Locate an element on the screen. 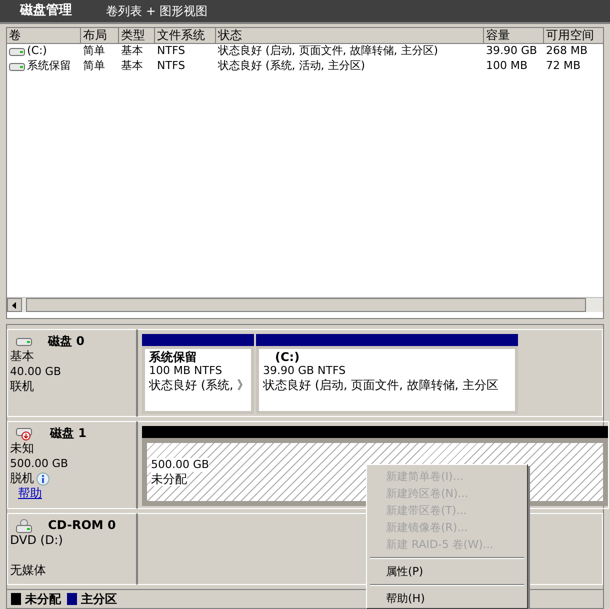 The width and height of the screenshot is (610, 609). info-icon is located at coordinates (43, 479).